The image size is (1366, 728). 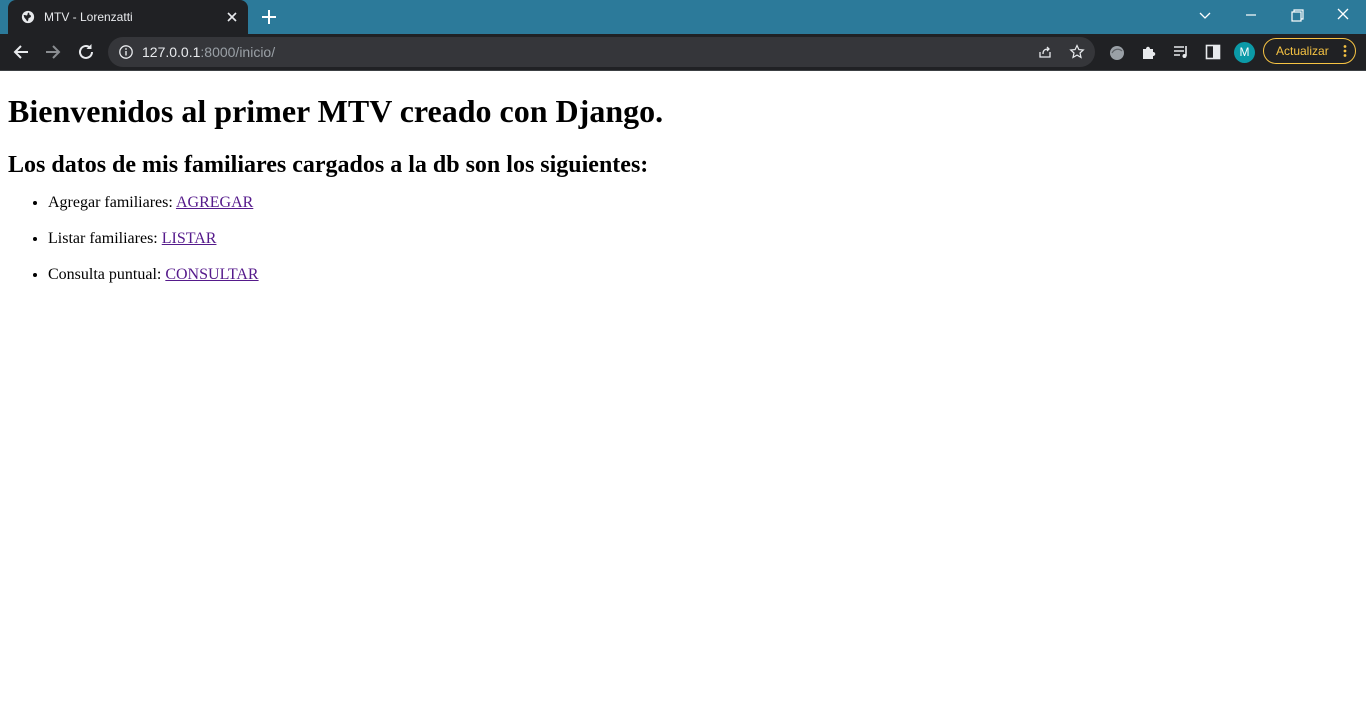 What do you see at coordinates (238, 52) in the screenshot?
I see `address-path: :8000/inicio/` at bounding box center [238, 52].